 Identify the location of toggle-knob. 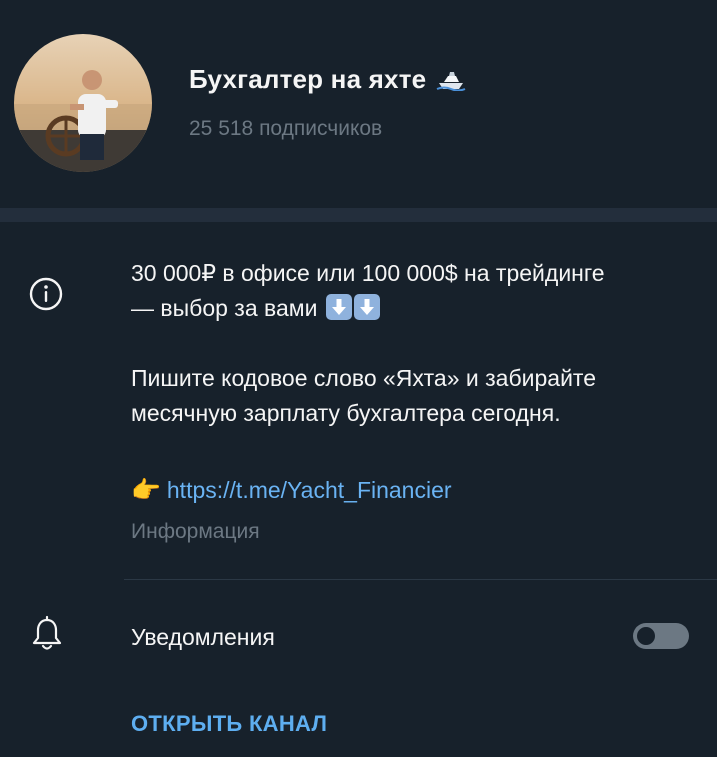
(646, 636).